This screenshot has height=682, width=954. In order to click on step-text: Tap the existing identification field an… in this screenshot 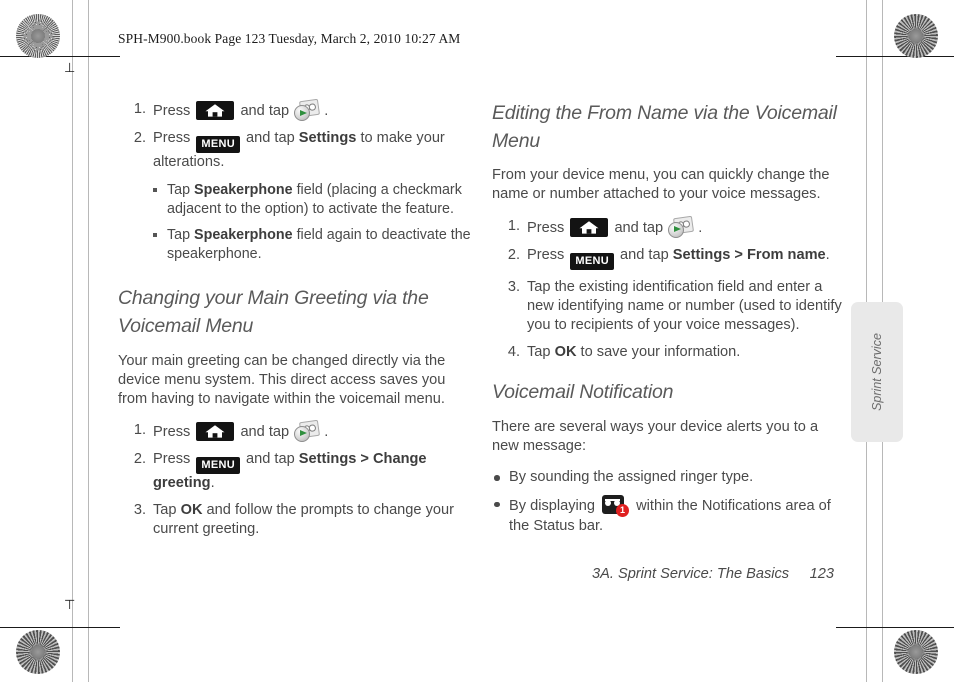, I will do `click(684, 305)`.